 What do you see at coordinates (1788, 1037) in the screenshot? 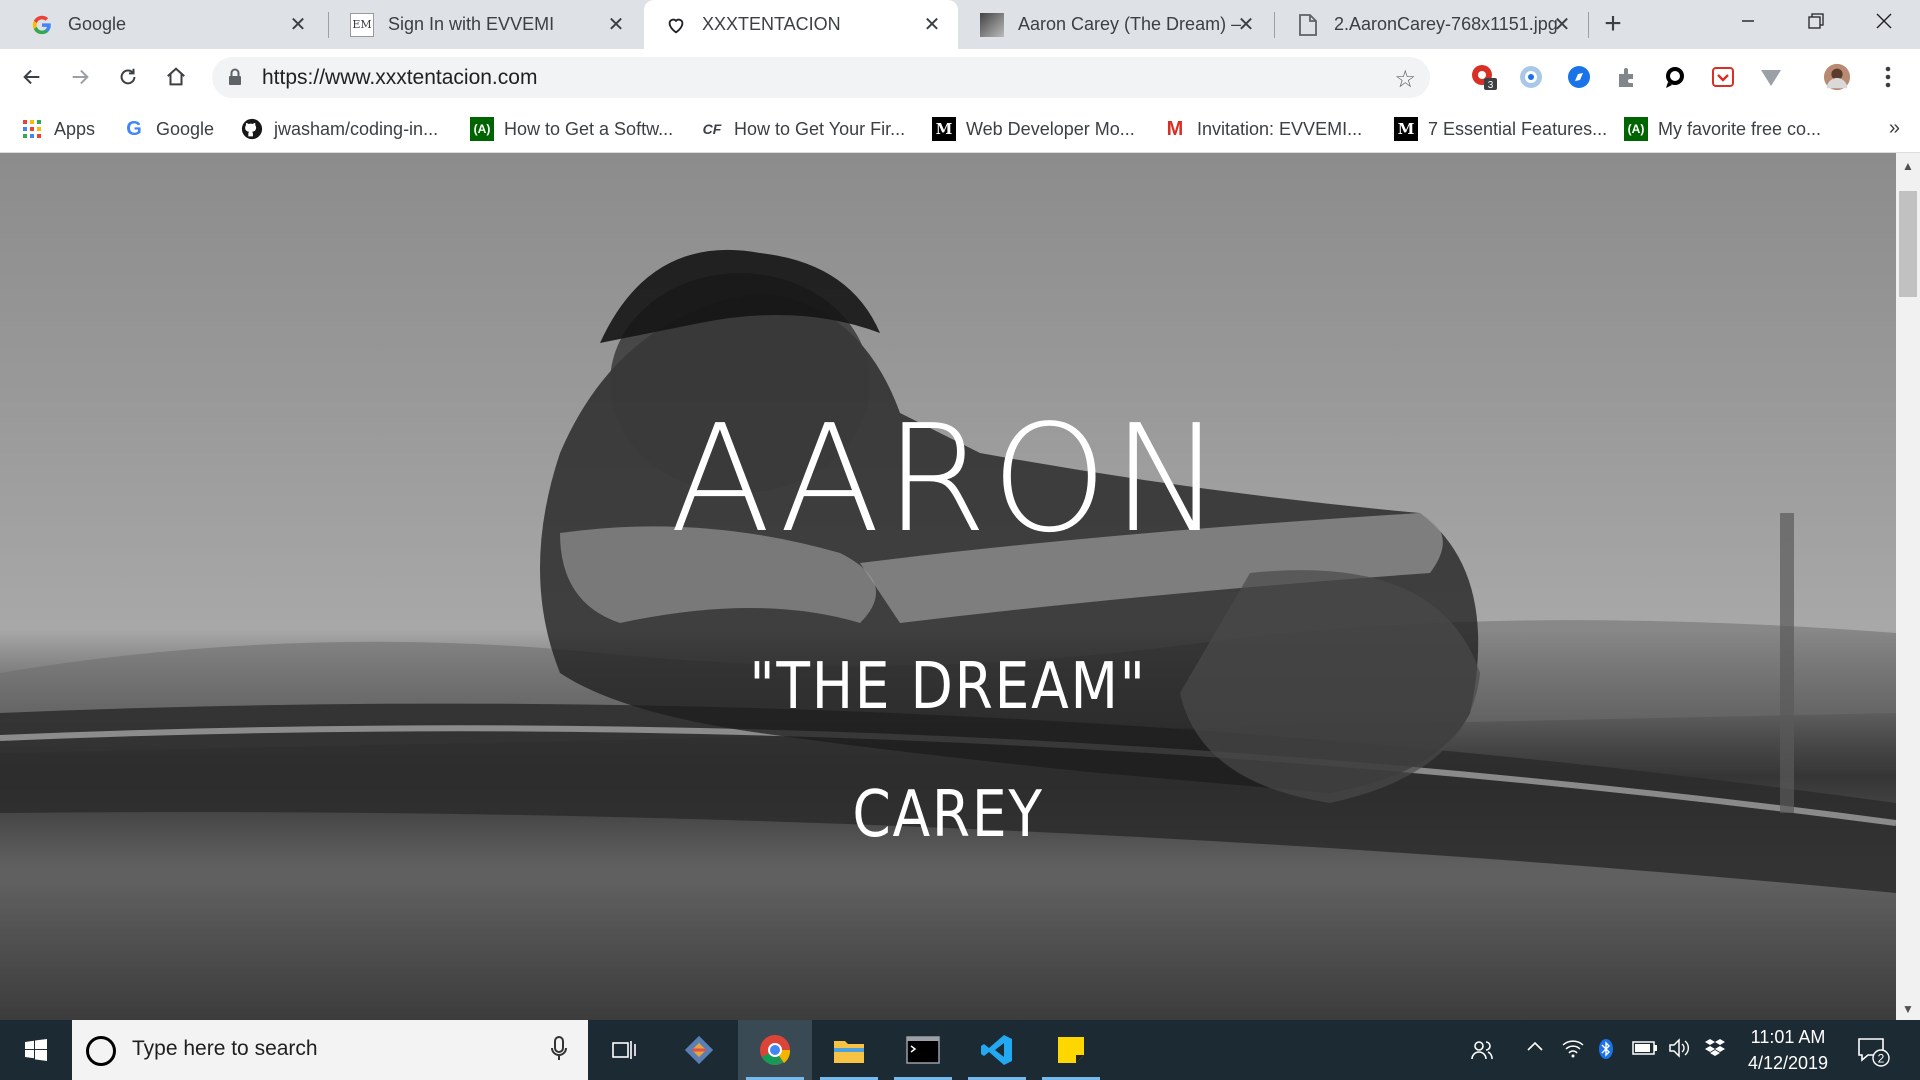
I see `clock-time: 11:01 AM` at bounding box center [1788, 1037].